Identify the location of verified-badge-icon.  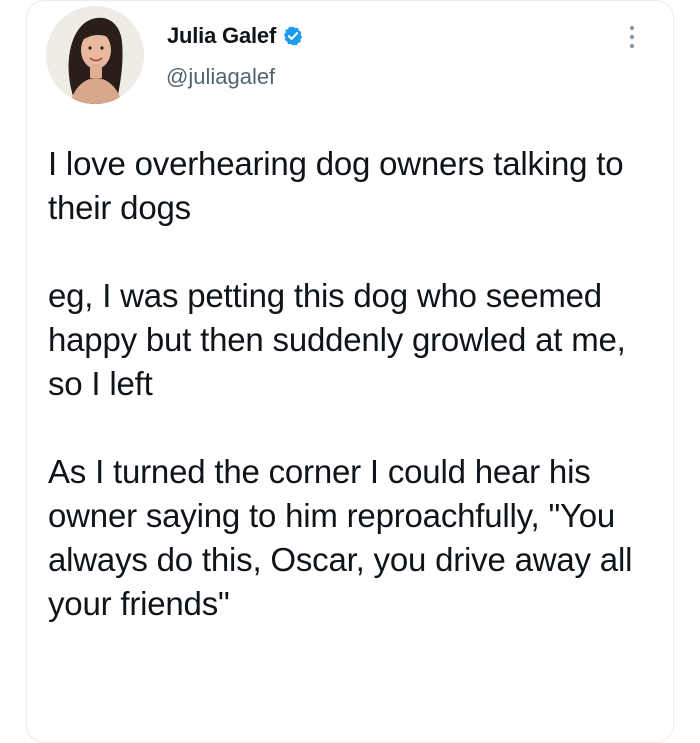
(293, 36).